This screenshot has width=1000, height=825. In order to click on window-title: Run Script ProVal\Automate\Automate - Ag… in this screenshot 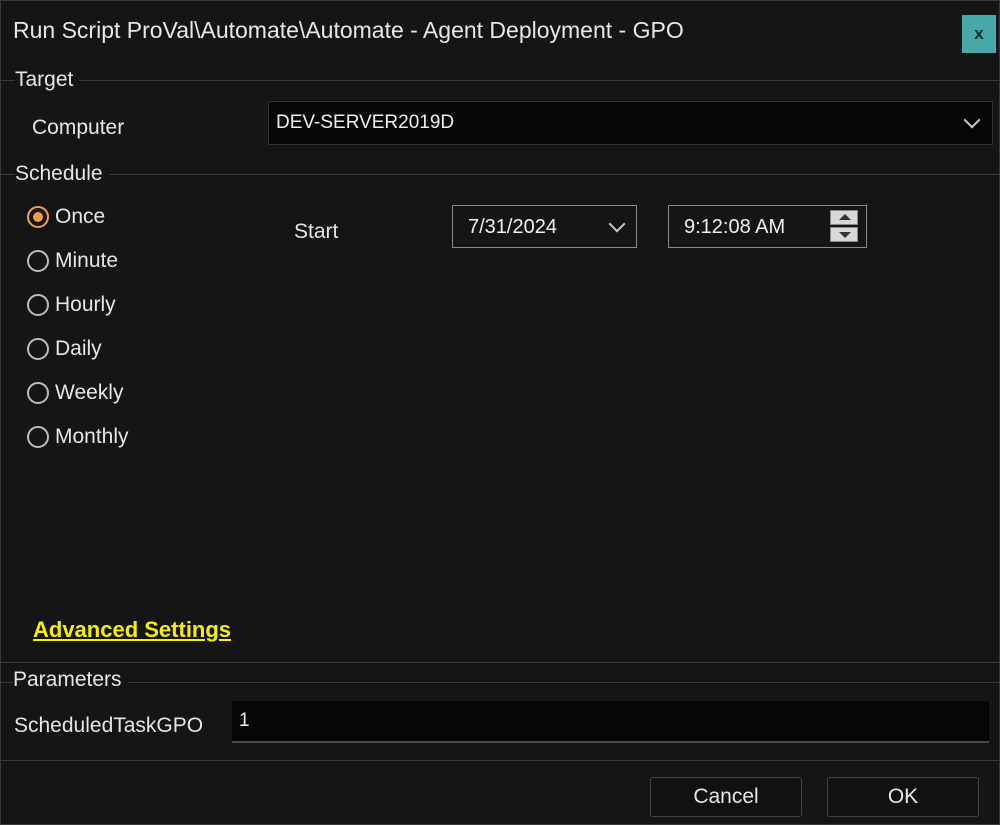, I will do `click(348, 30)`.